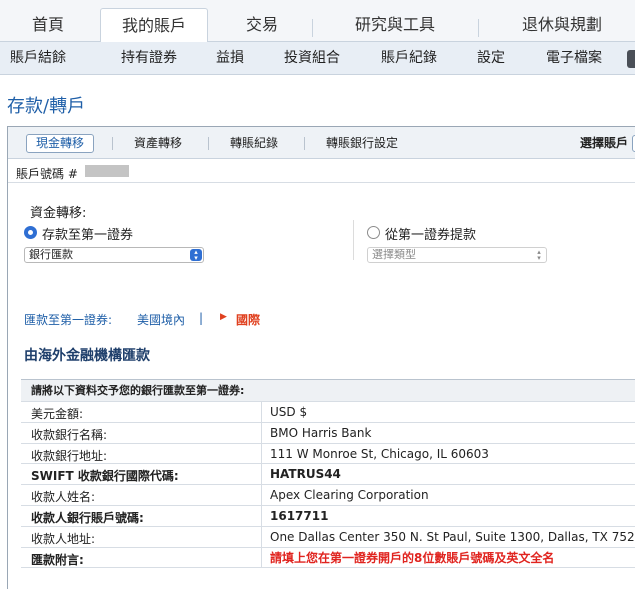 The image size is (635, 589). I want to click on subnav-more-button, so click(631, 59).